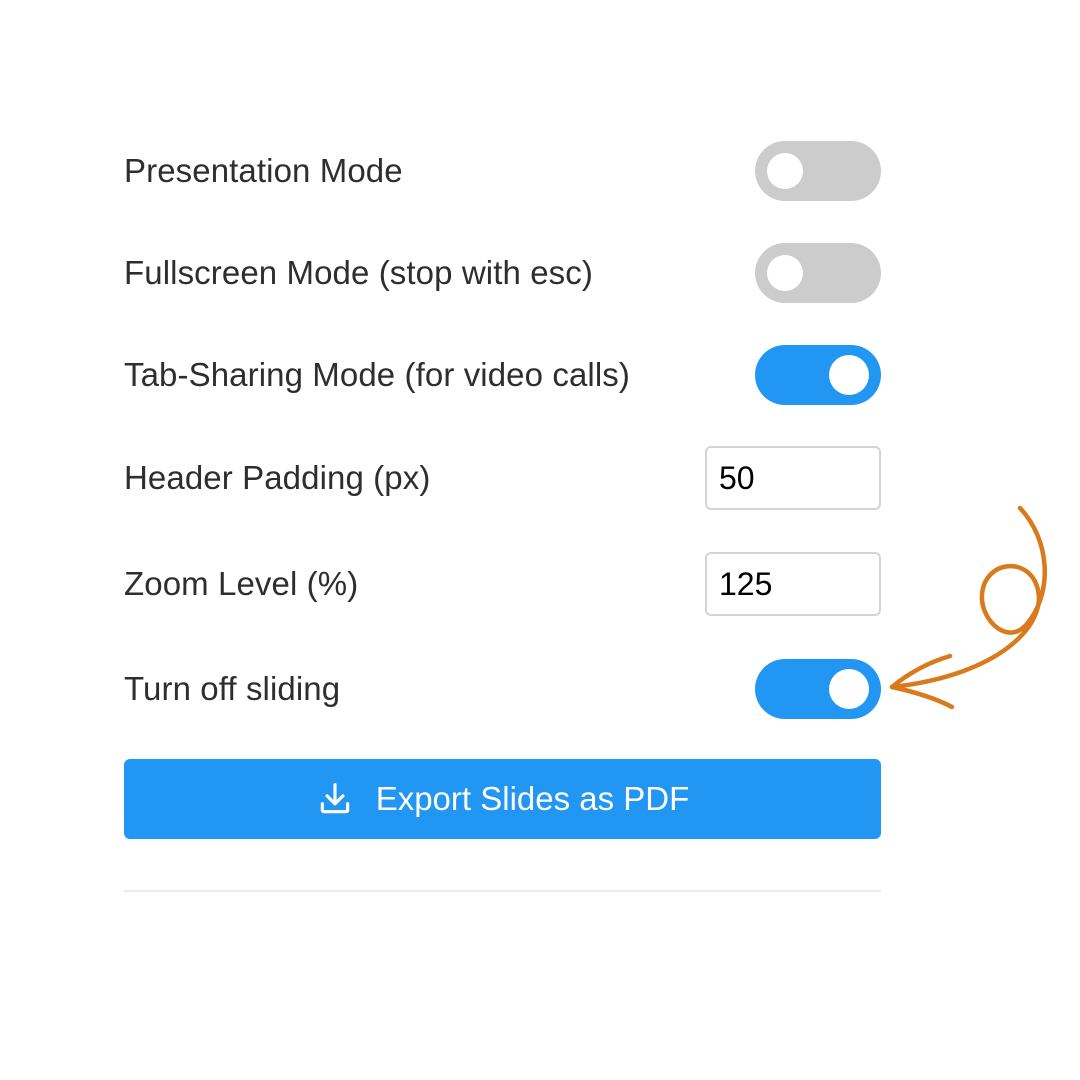  Describe the element at coordinates (377, 374) in the screenshot. I see `tab-sharing-mode-label: Tab-Sharing Mode (for video calls)` at that location.